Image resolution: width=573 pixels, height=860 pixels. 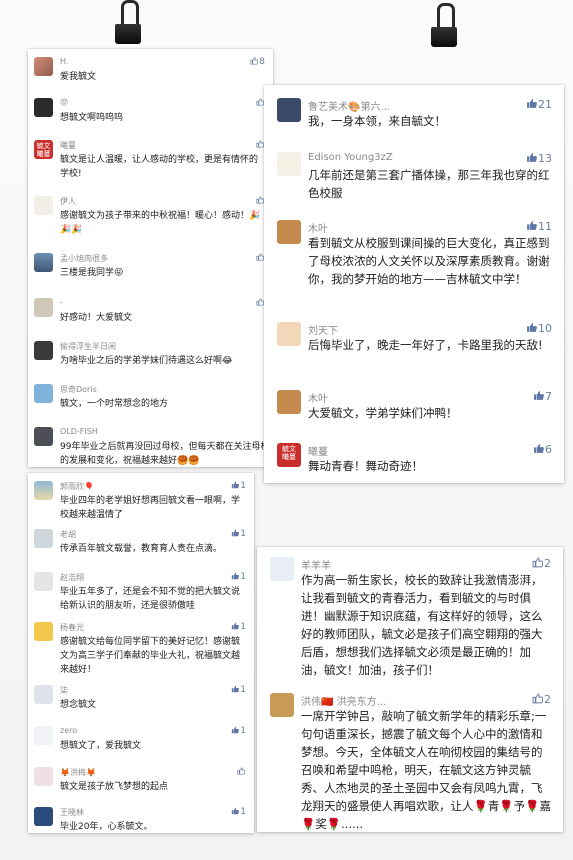 What do you see at coordinates (262, 62) in the screenshot?
I see `like-count: 8` at bounding box center [262, 62].